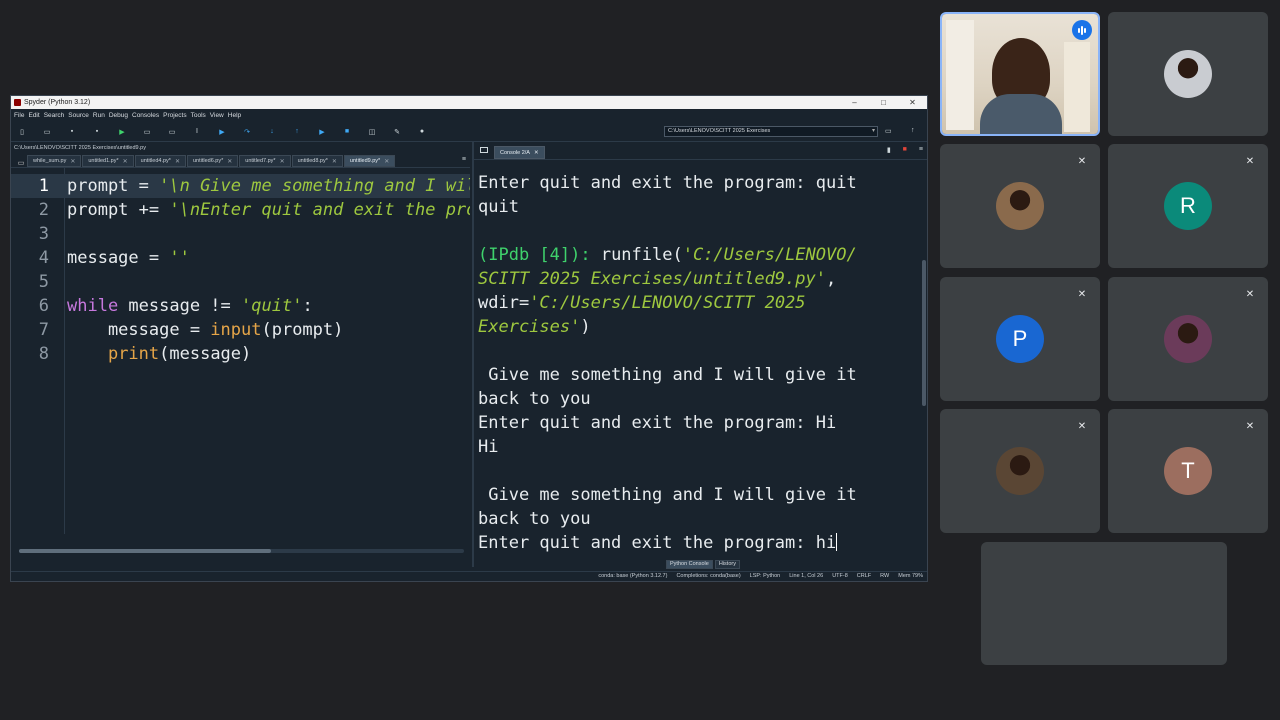 The image size is (1280, 720). What do you see at coordinates (43, 258) in the screenshot?
I see `line-number: 4` at bounding box center [43, 258].